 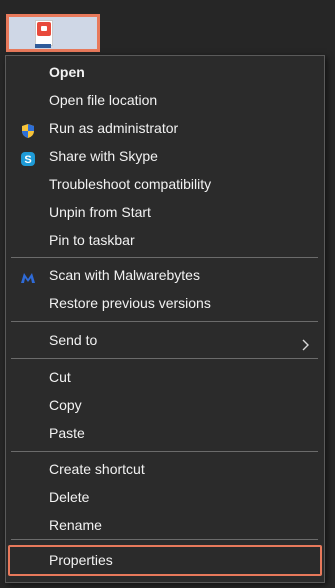 What do you see at coordinates (165, 212) in the screenshot?
I see `menu-item-unpin-from-start: Unpin from Start` at bounding box center [165, 212].